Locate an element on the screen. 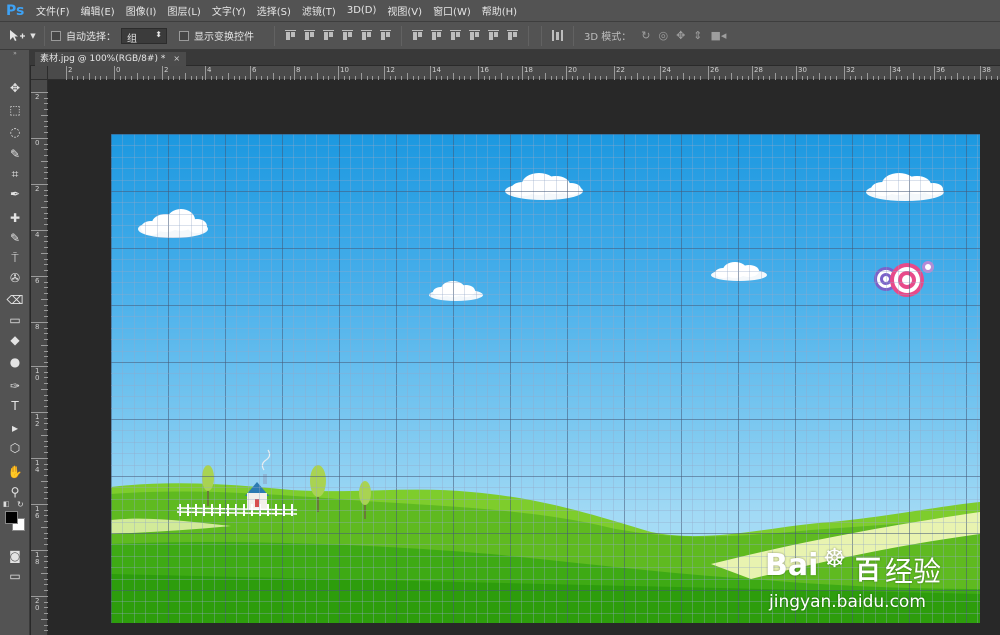  ruler-label: 8 is located at coordinates (298, 70).